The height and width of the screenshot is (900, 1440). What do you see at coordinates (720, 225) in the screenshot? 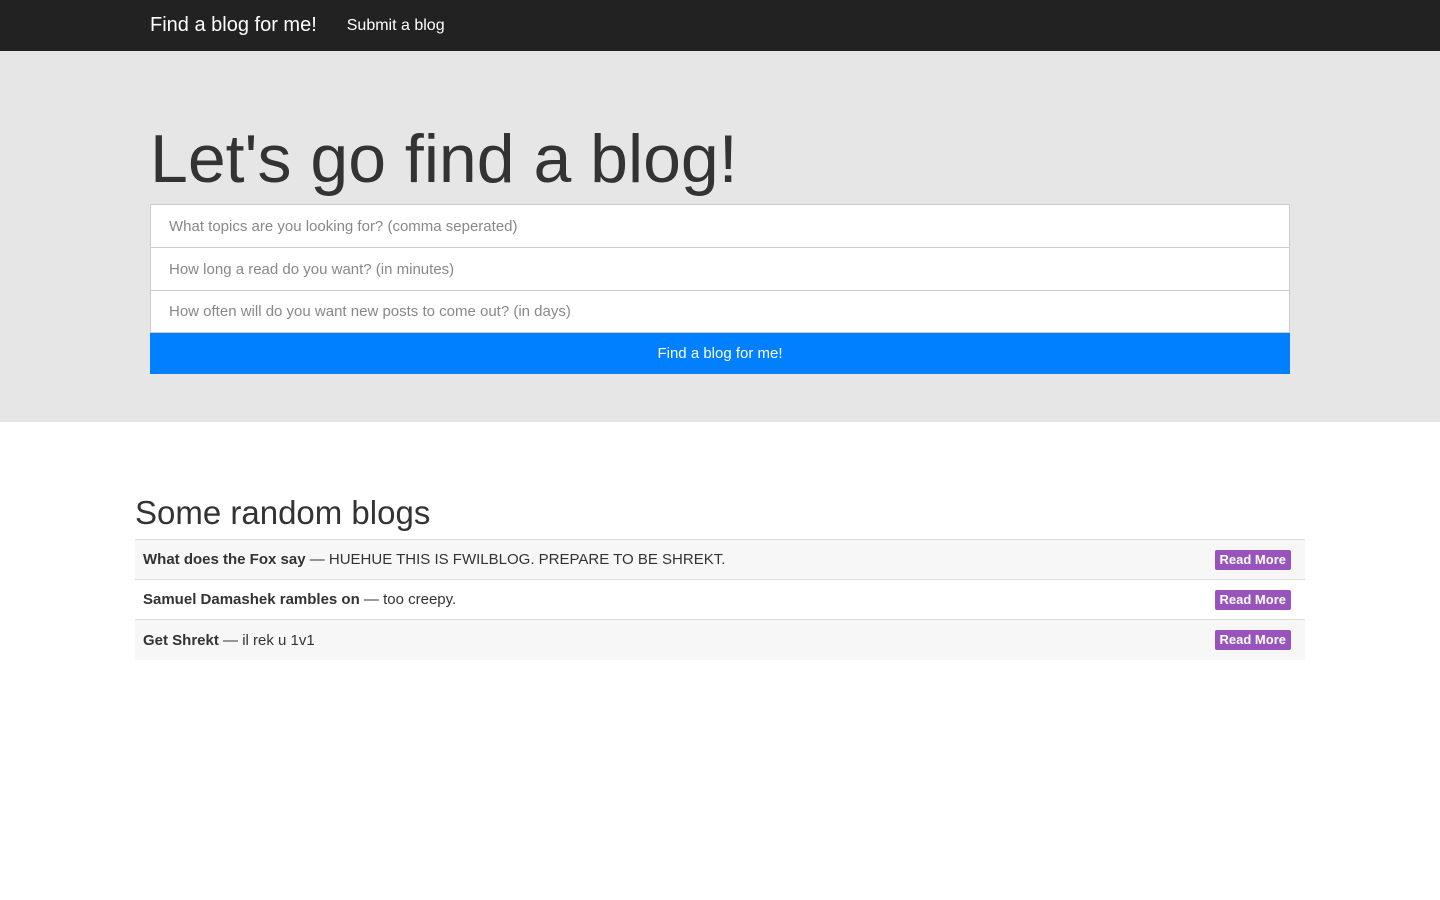
I see `topics-input` at bounding box center [720, 225].